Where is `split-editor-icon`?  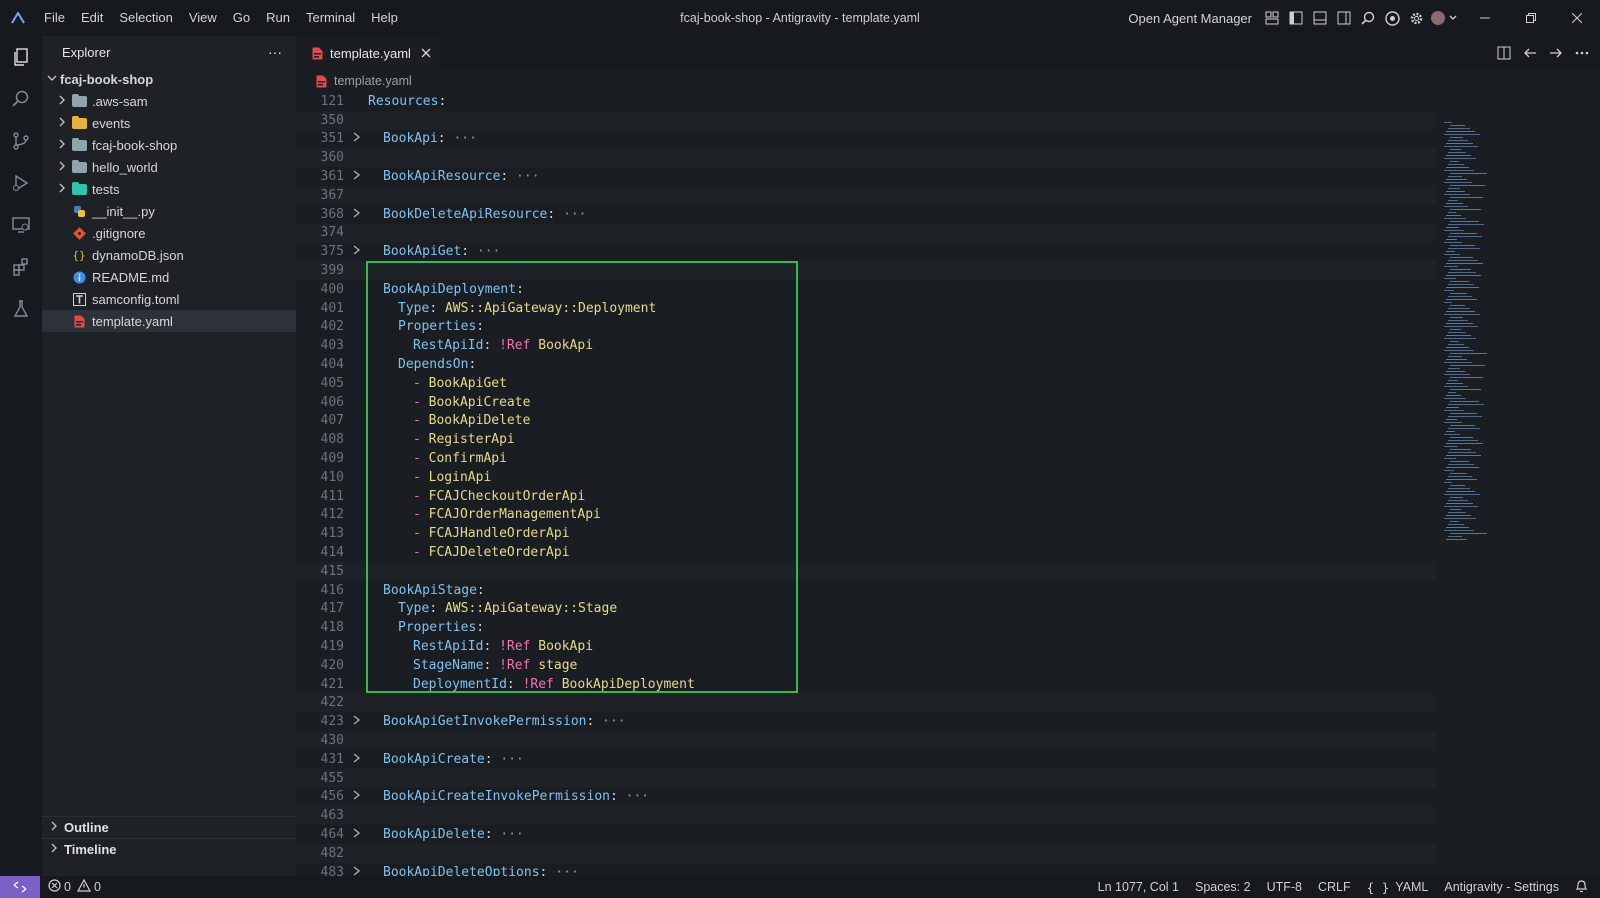 split-editor-icon is located at coordinates (1504, 53).